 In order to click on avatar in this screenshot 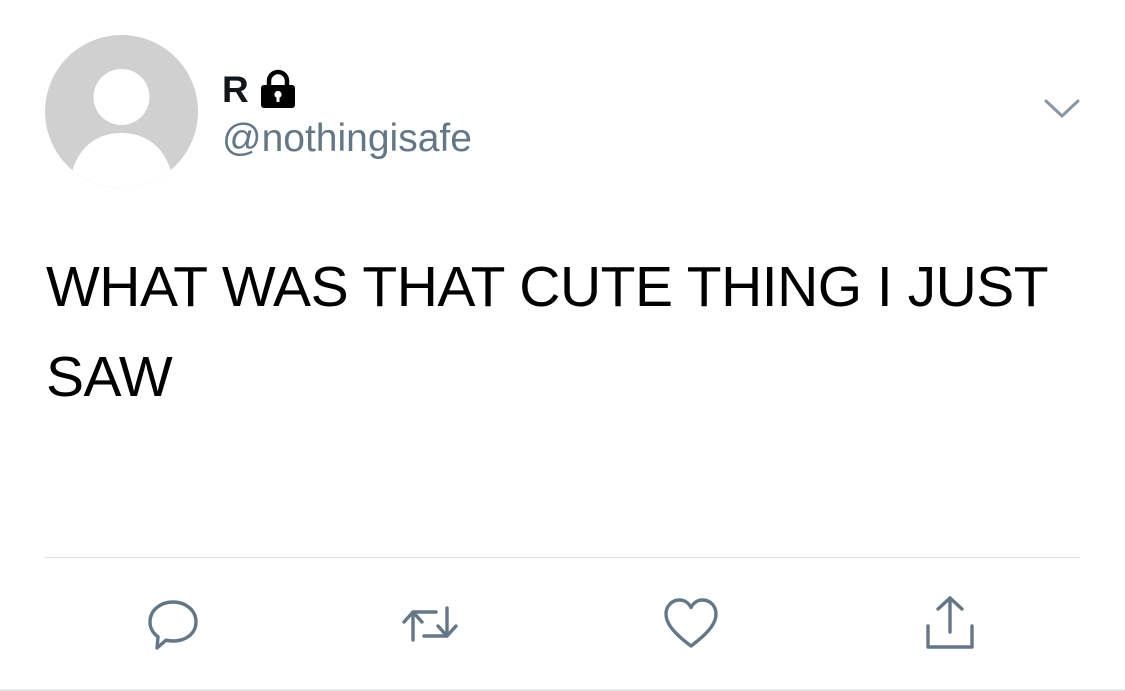, I will do `click(121, 111)`.